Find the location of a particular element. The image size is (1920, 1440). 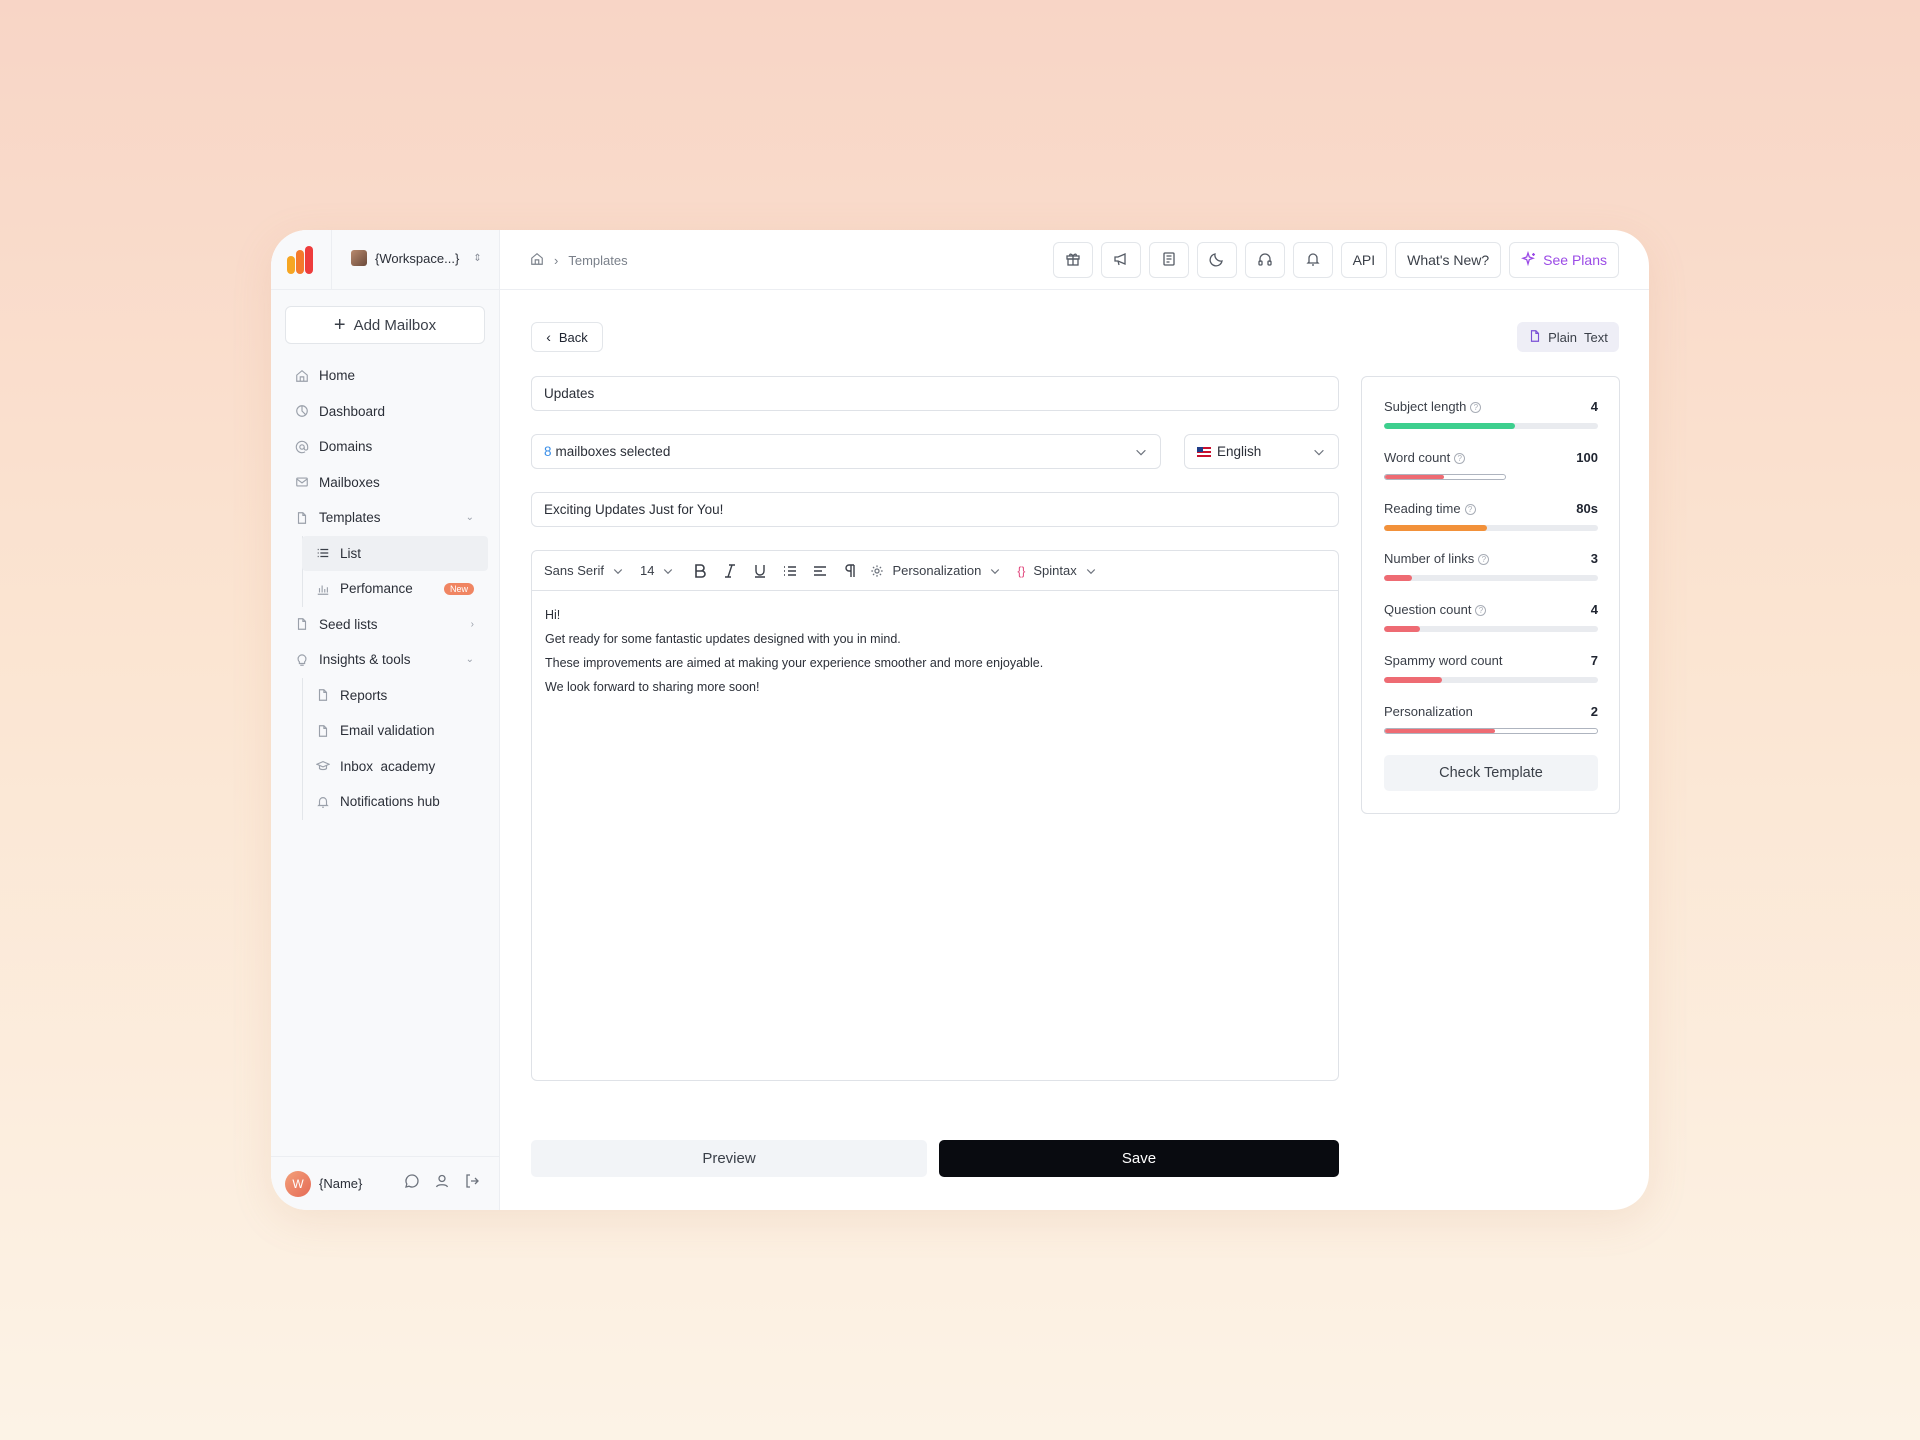

home-icon is located at coordinates (537, 260).